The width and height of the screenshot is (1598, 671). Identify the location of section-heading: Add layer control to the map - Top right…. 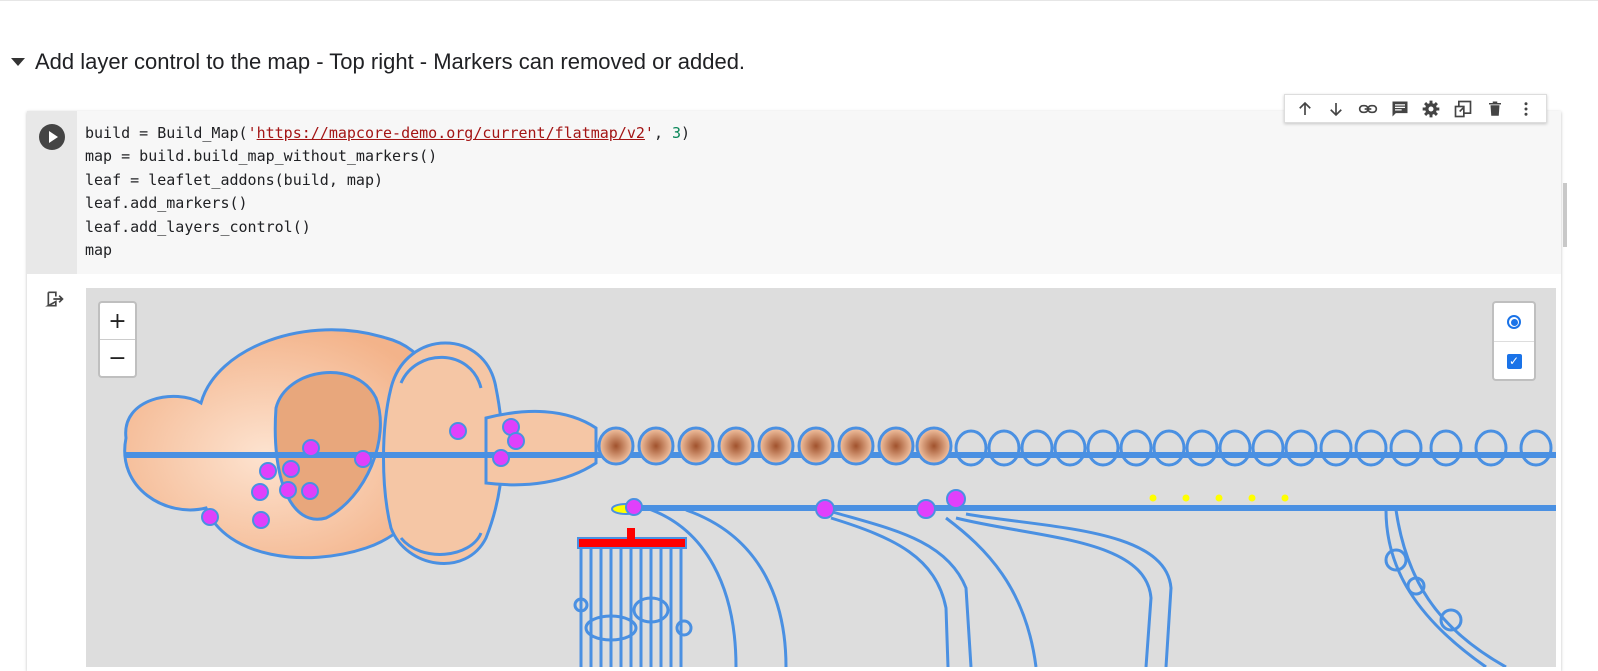
(376, 62).